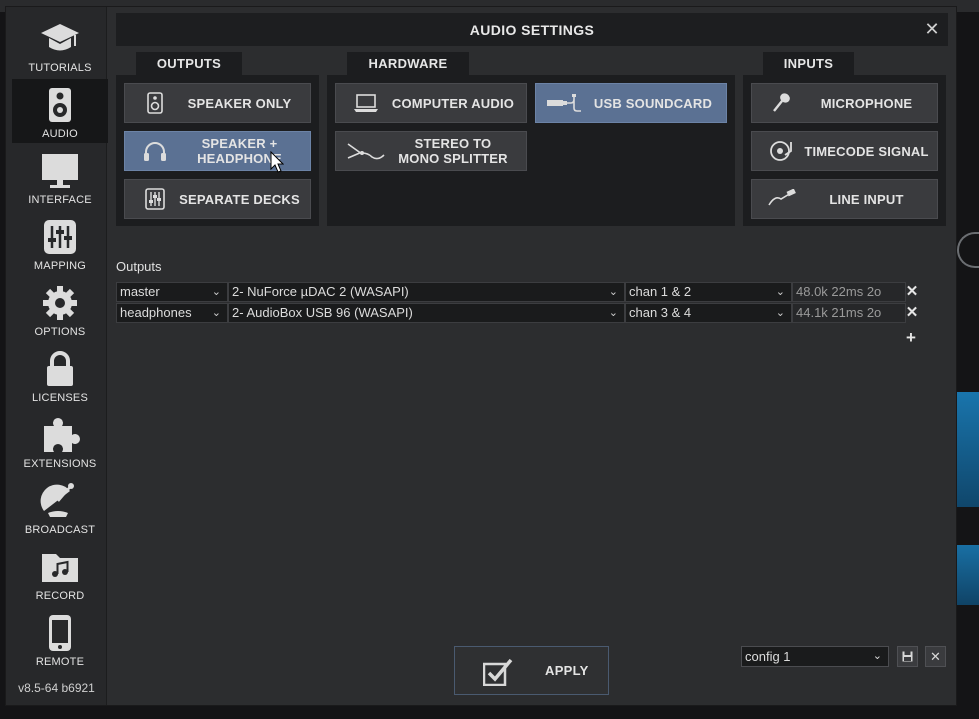 This screenshot has width=979, height=719. Describe the element at coordinates (277, 162) in the screenshot. I see `mouse-cursor-icon` at that location.